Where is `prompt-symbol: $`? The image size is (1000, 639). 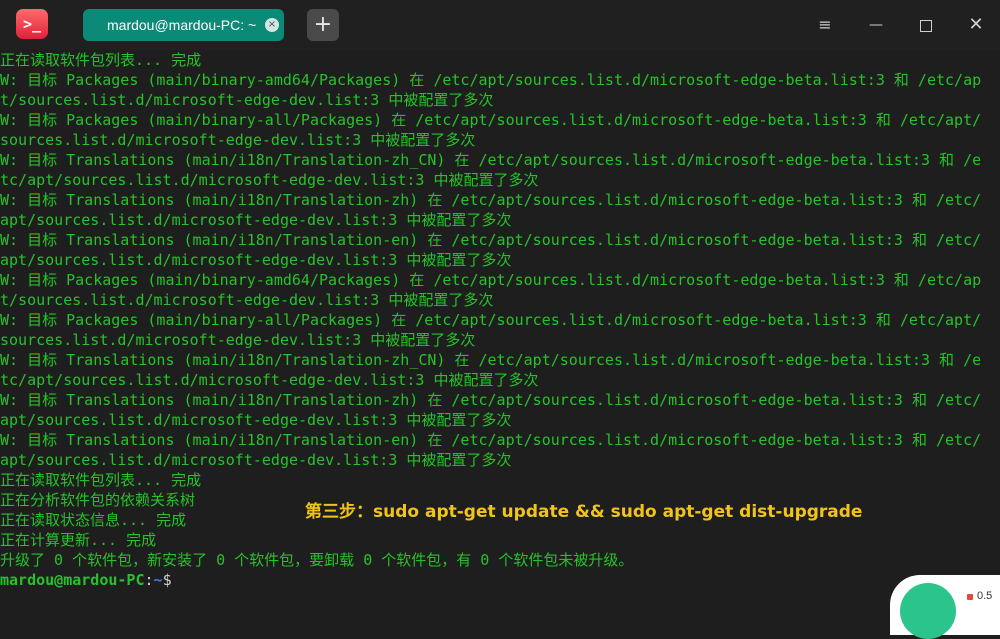
prompt-symbol: $ is located at coordinates (167, 580).